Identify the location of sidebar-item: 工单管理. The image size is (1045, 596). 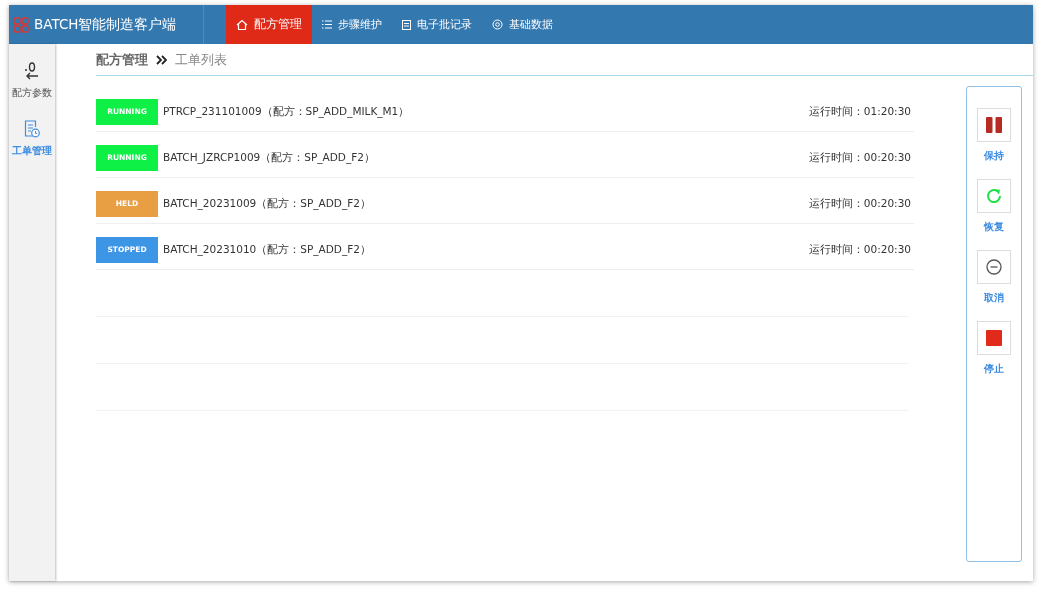
(32, 139).